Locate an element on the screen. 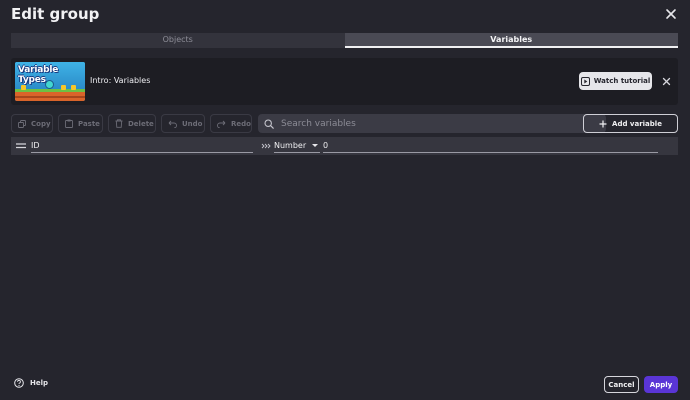  undo-label: Undo is located at coordinates (192, 123).